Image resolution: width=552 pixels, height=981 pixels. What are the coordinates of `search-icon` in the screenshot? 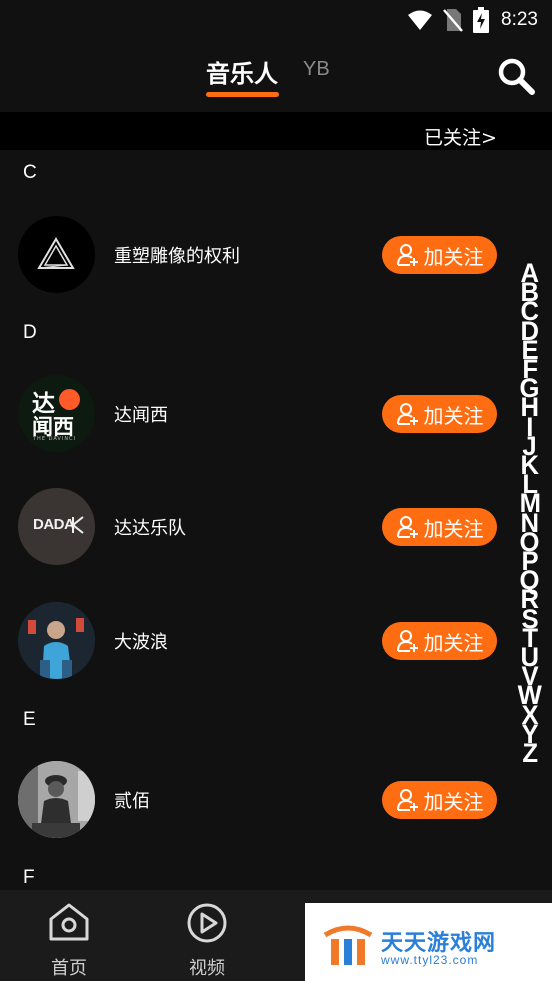 It's located at (516, 76).